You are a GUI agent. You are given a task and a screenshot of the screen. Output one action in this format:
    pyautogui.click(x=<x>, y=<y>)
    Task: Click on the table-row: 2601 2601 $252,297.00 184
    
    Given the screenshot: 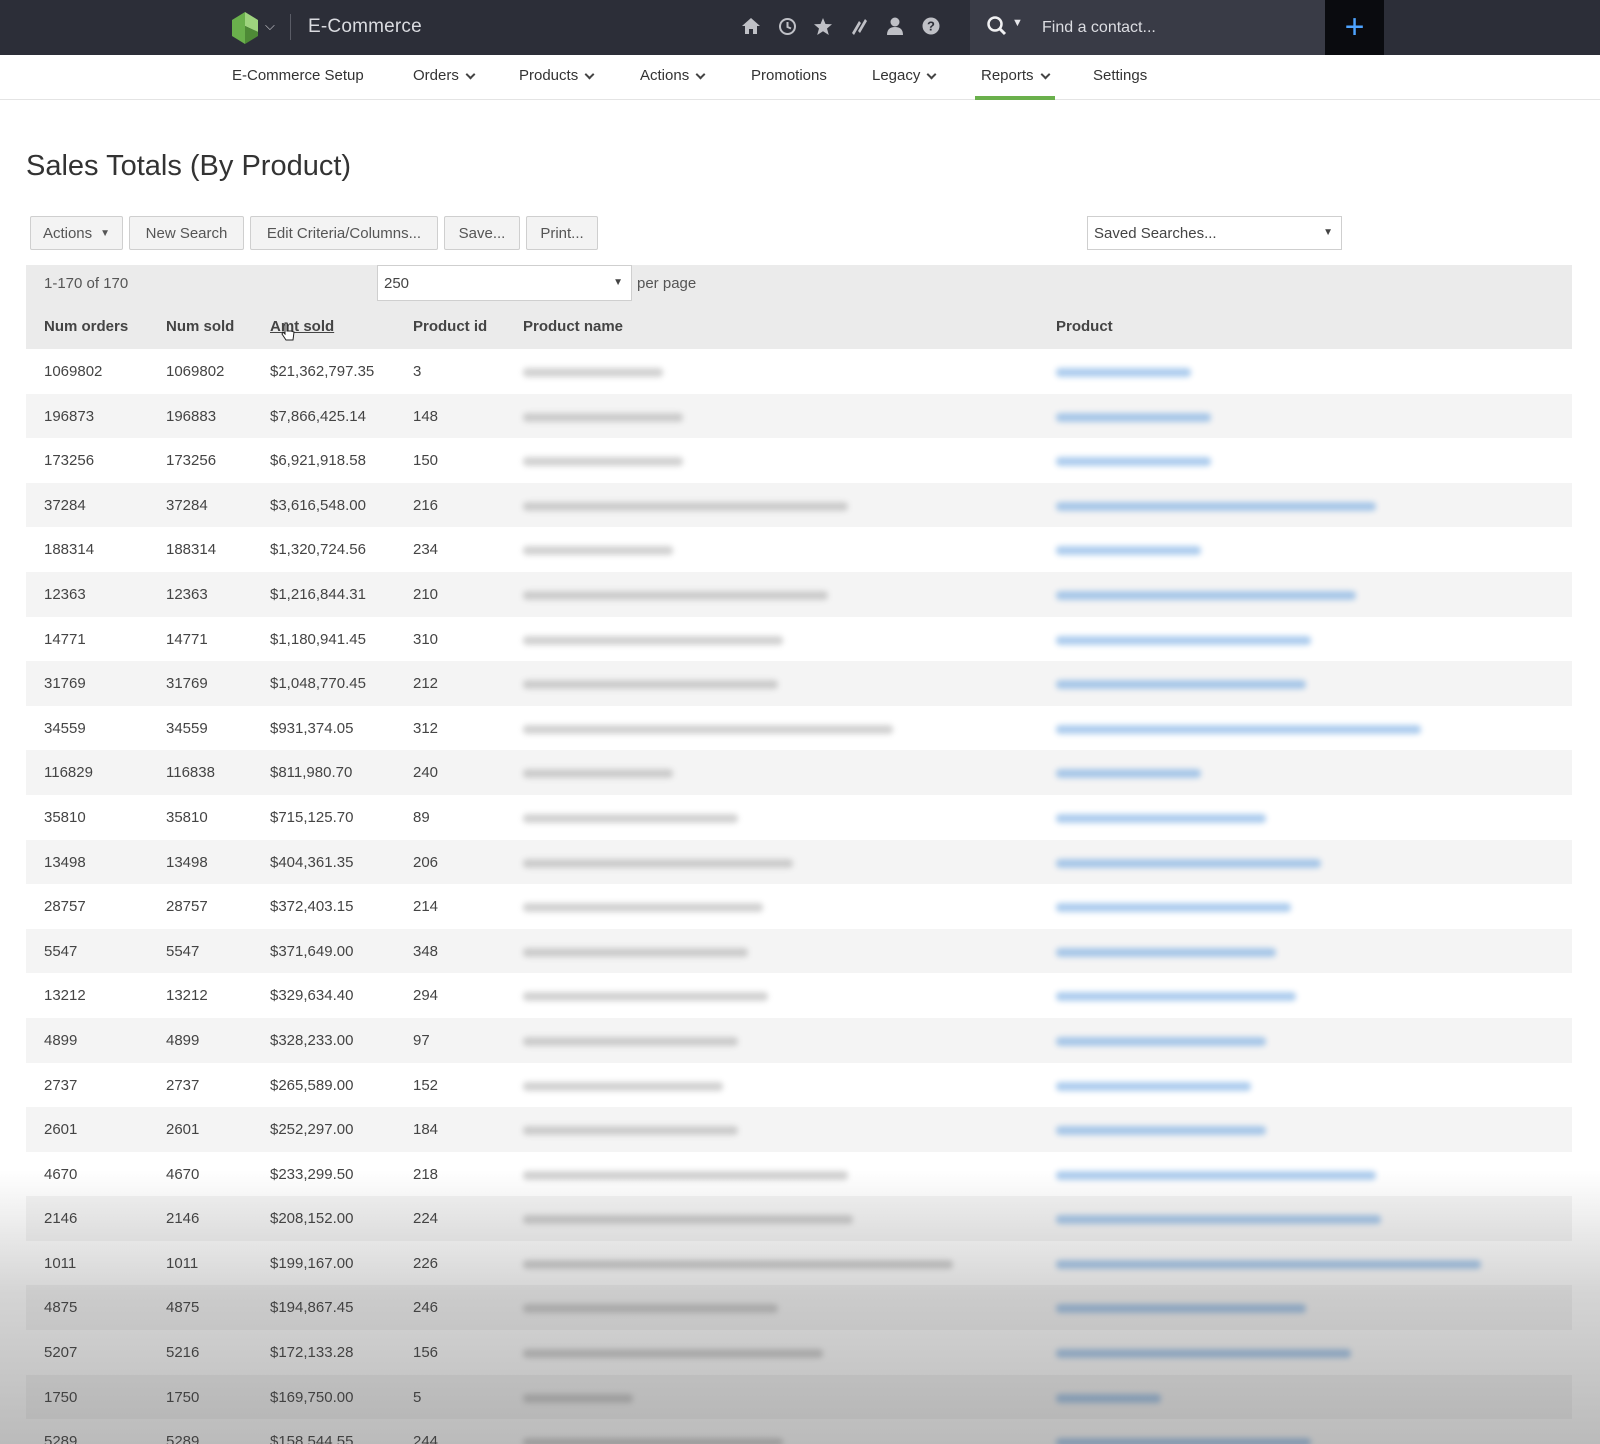 What is the action you would take?
    pyautogui.click(x=799, y=1129)
    